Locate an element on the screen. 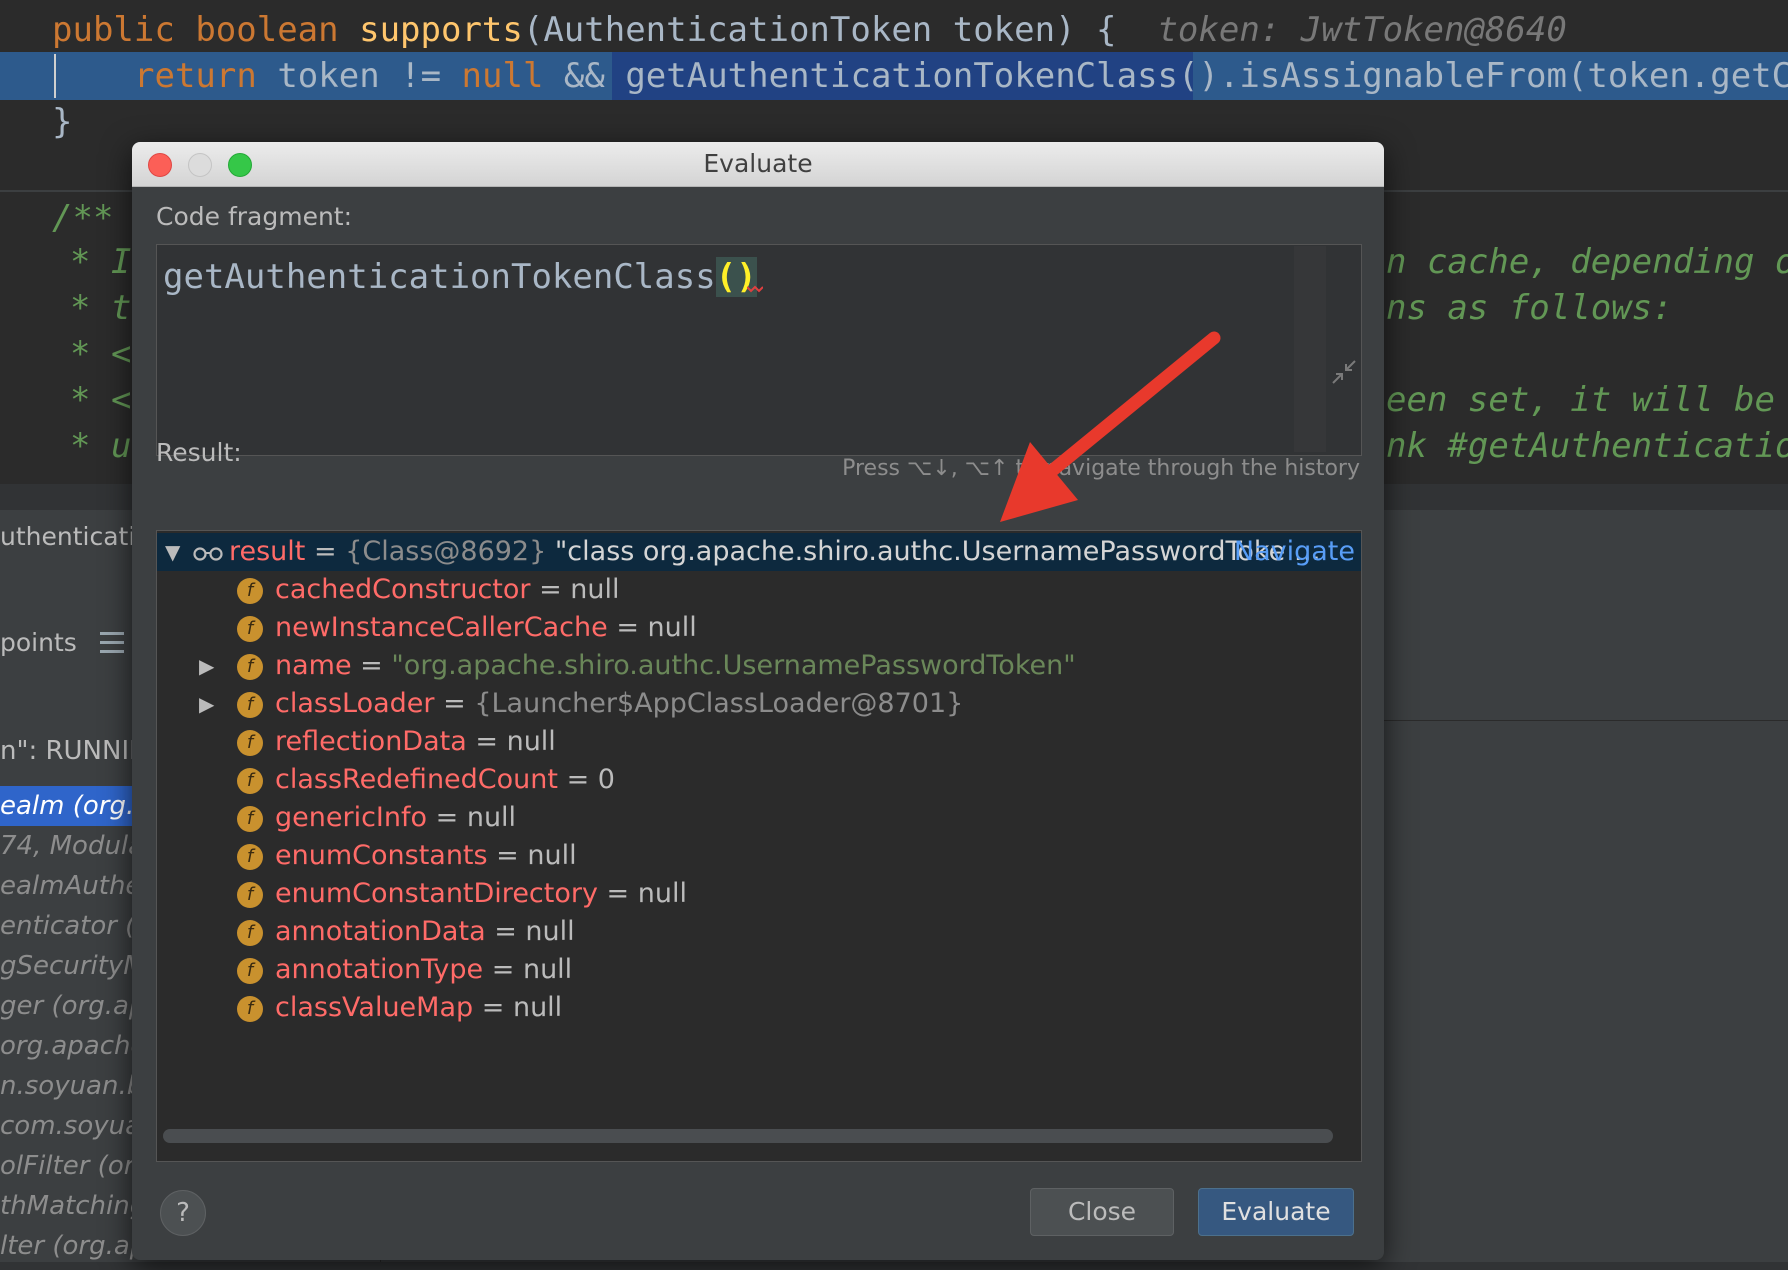 Image resolution: width=1788 pixels, height=1270 pixels. code-call-chain: .isAssignableFrom(token.getCla is located at coordinates (1503, 76).